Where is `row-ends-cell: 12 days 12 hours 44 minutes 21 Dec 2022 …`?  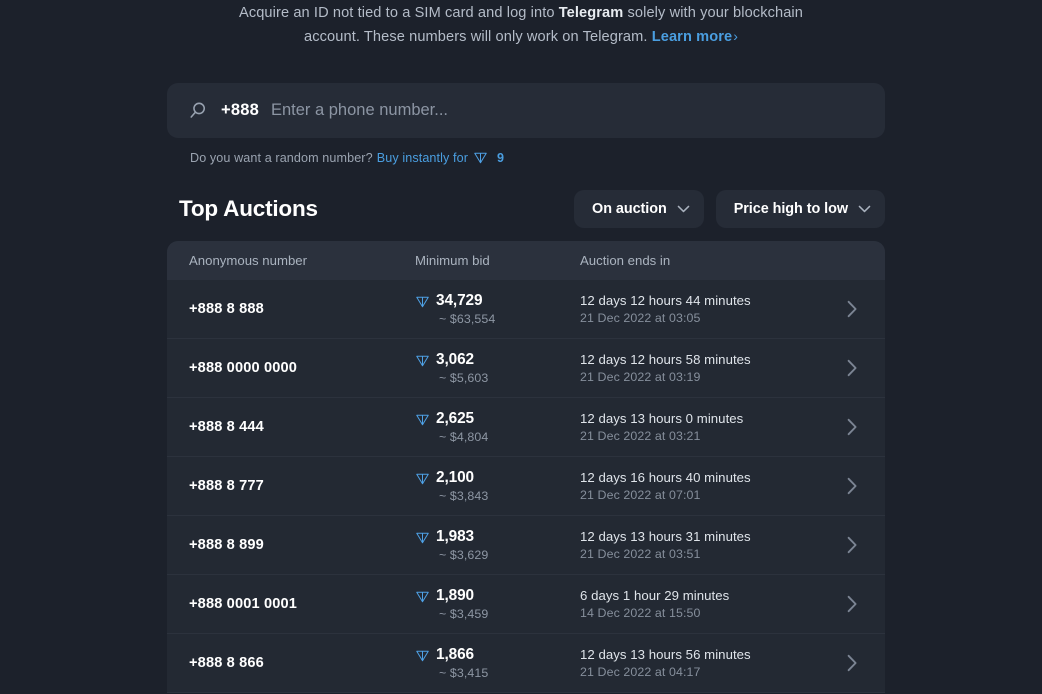
row-ends-cell: 12 days 12 hours 44 minutes 21 Dec 2022 … is located at coordinates (708, 309).